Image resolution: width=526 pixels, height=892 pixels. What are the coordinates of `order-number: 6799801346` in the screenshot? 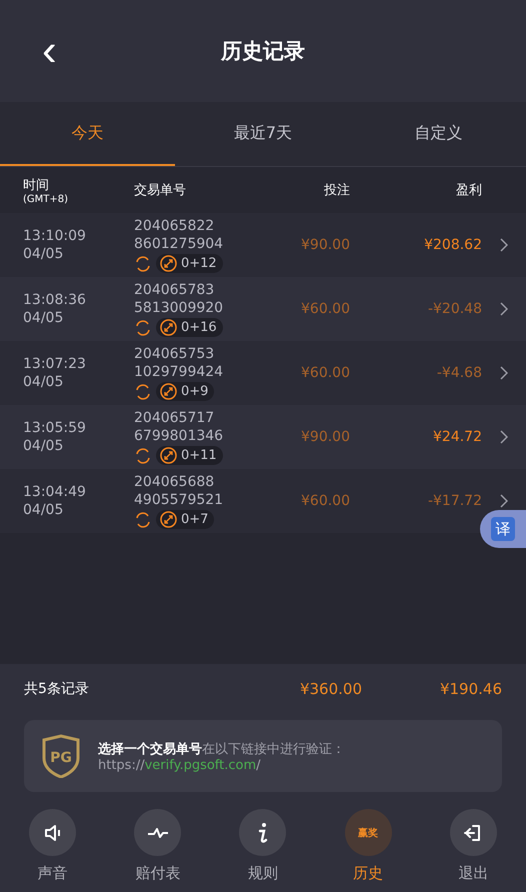 It's located at (179, 436).